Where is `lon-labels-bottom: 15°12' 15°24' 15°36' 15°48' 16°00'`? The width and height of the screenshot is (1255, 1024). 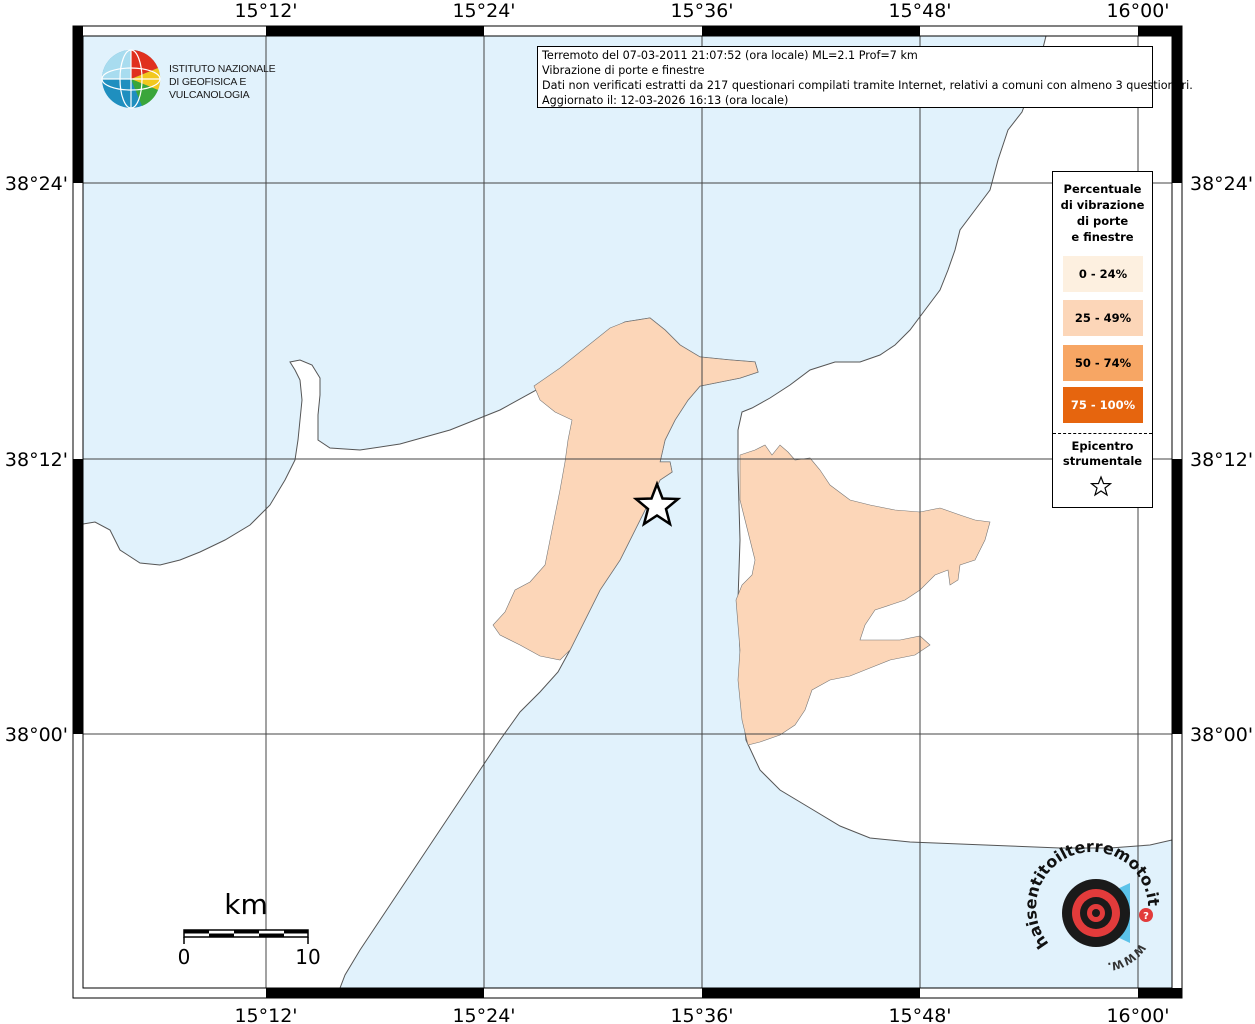
lon-labels-bottom: 15°12' 15°24' 15°36' 15°48' 16°00' is located at coordinates (701, 1014).